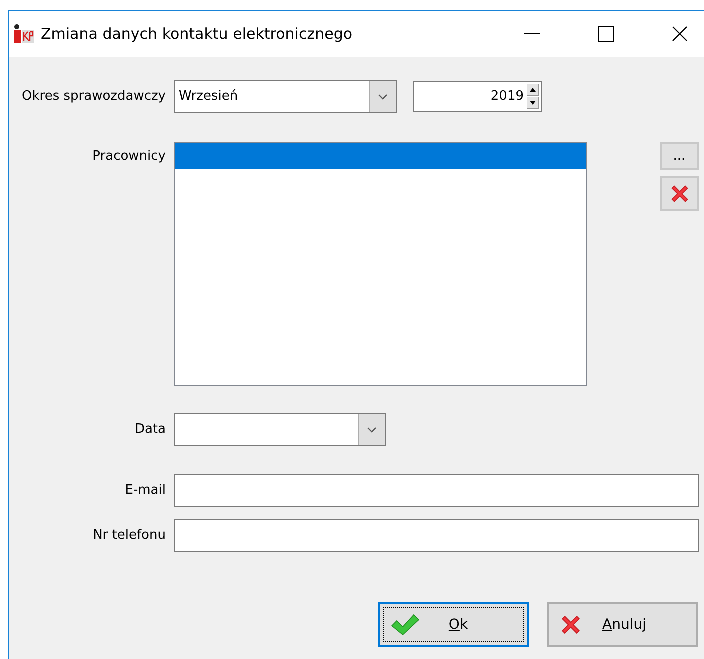 This screenshot has height=659, width=704. I want to click on email-label: E-mail, so click(145, 490).